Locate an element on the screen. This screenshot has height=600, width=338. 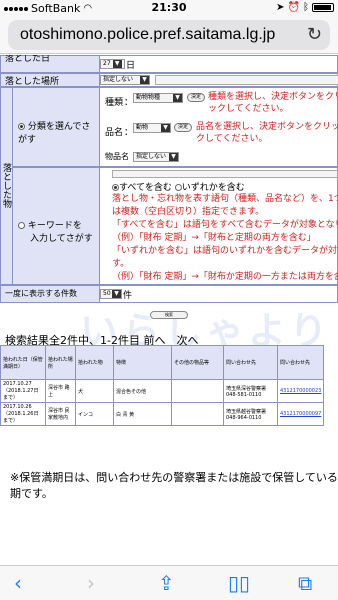
date-row-label: 落とした日 is located at coordinates (50, 64).